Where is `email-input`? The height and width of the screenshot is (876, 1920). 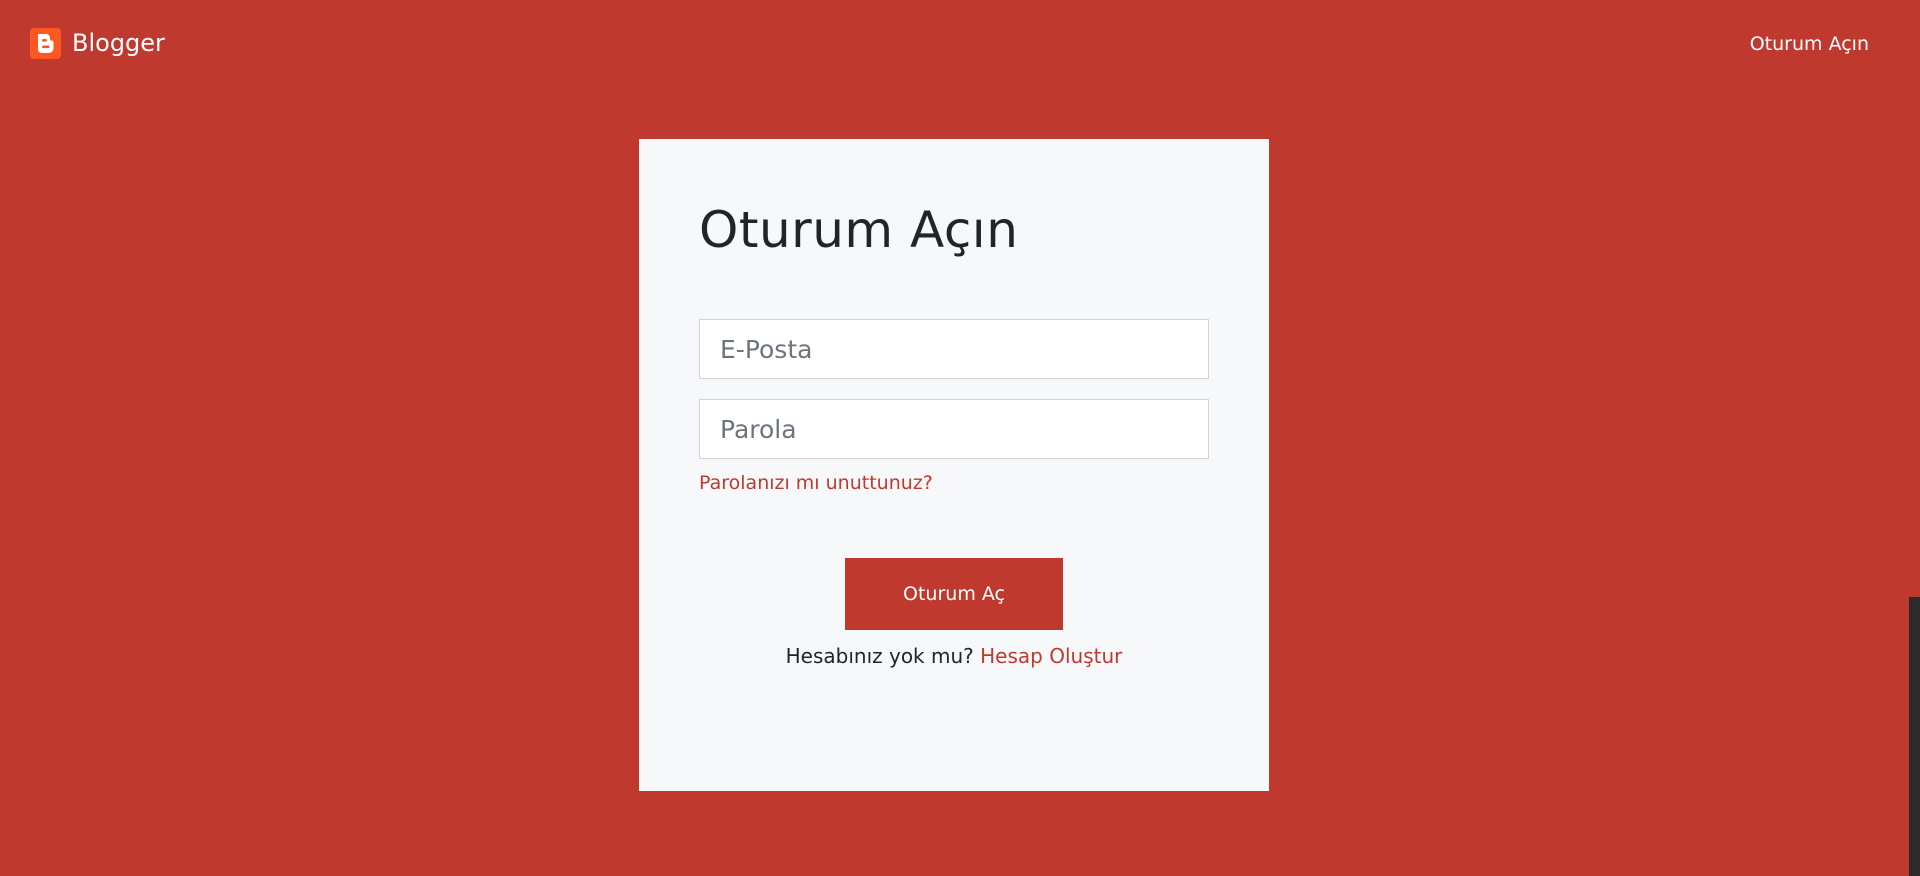
email-input is located at coordinates (954, 349).